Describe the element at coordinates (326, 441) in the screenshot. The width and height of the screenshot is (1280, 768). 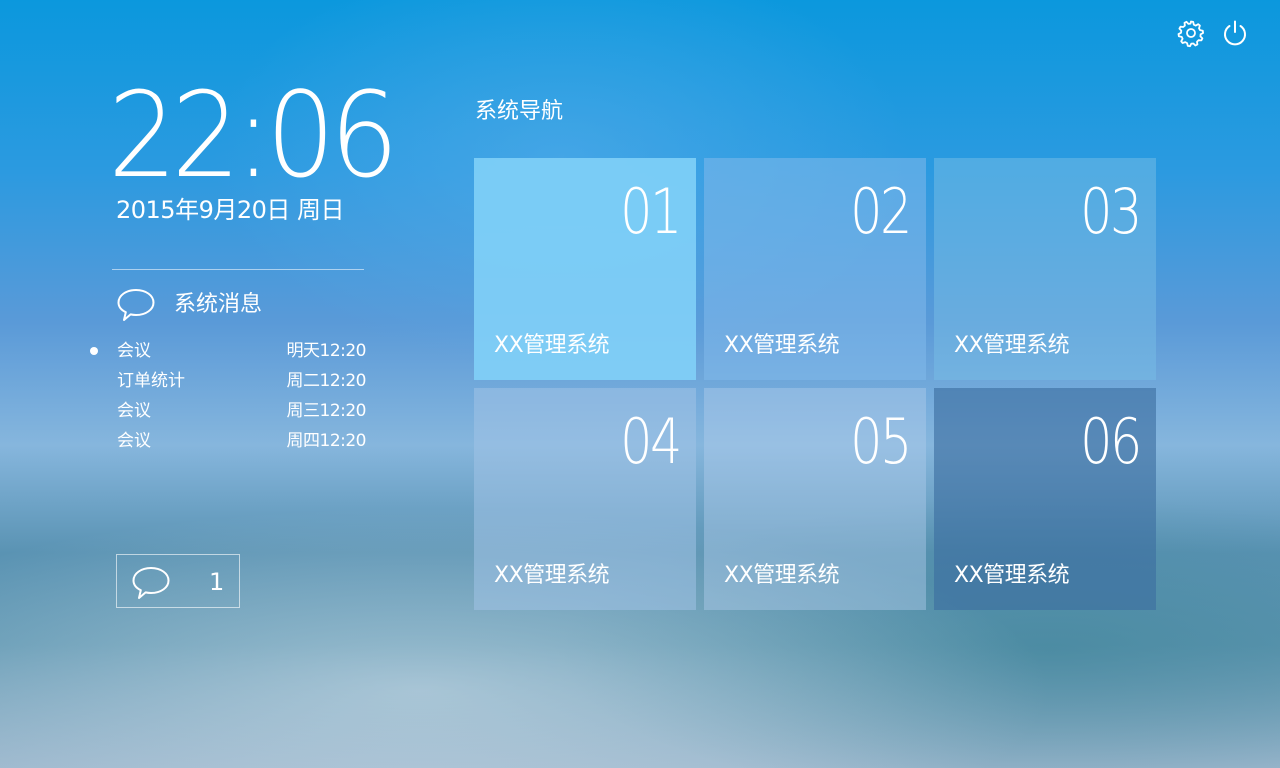
I see `message-time: 周四12:20` at that location.